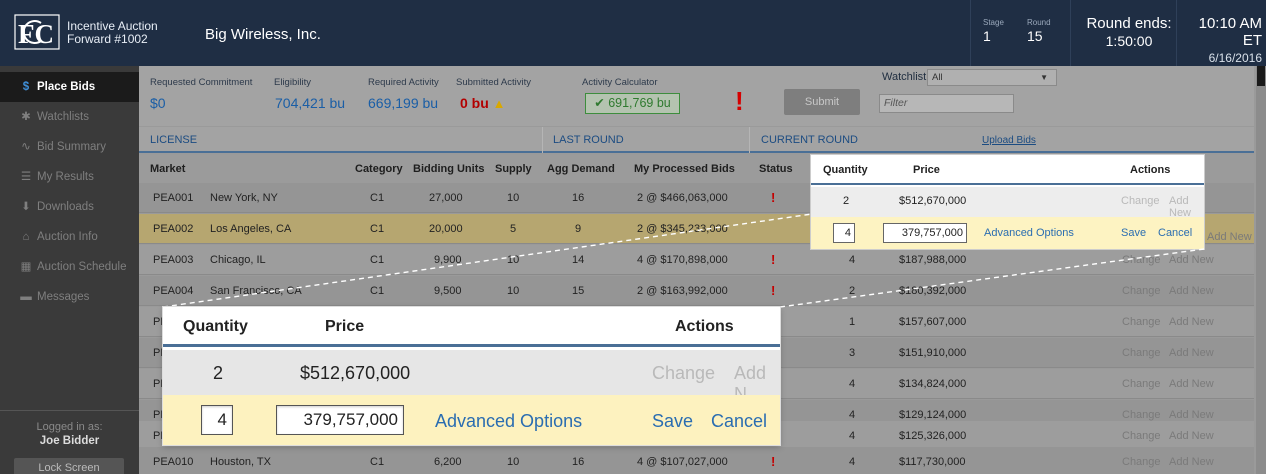 This screenshot has height=474, width=1266. I want to click on col-price: Price, so click(926, 170).